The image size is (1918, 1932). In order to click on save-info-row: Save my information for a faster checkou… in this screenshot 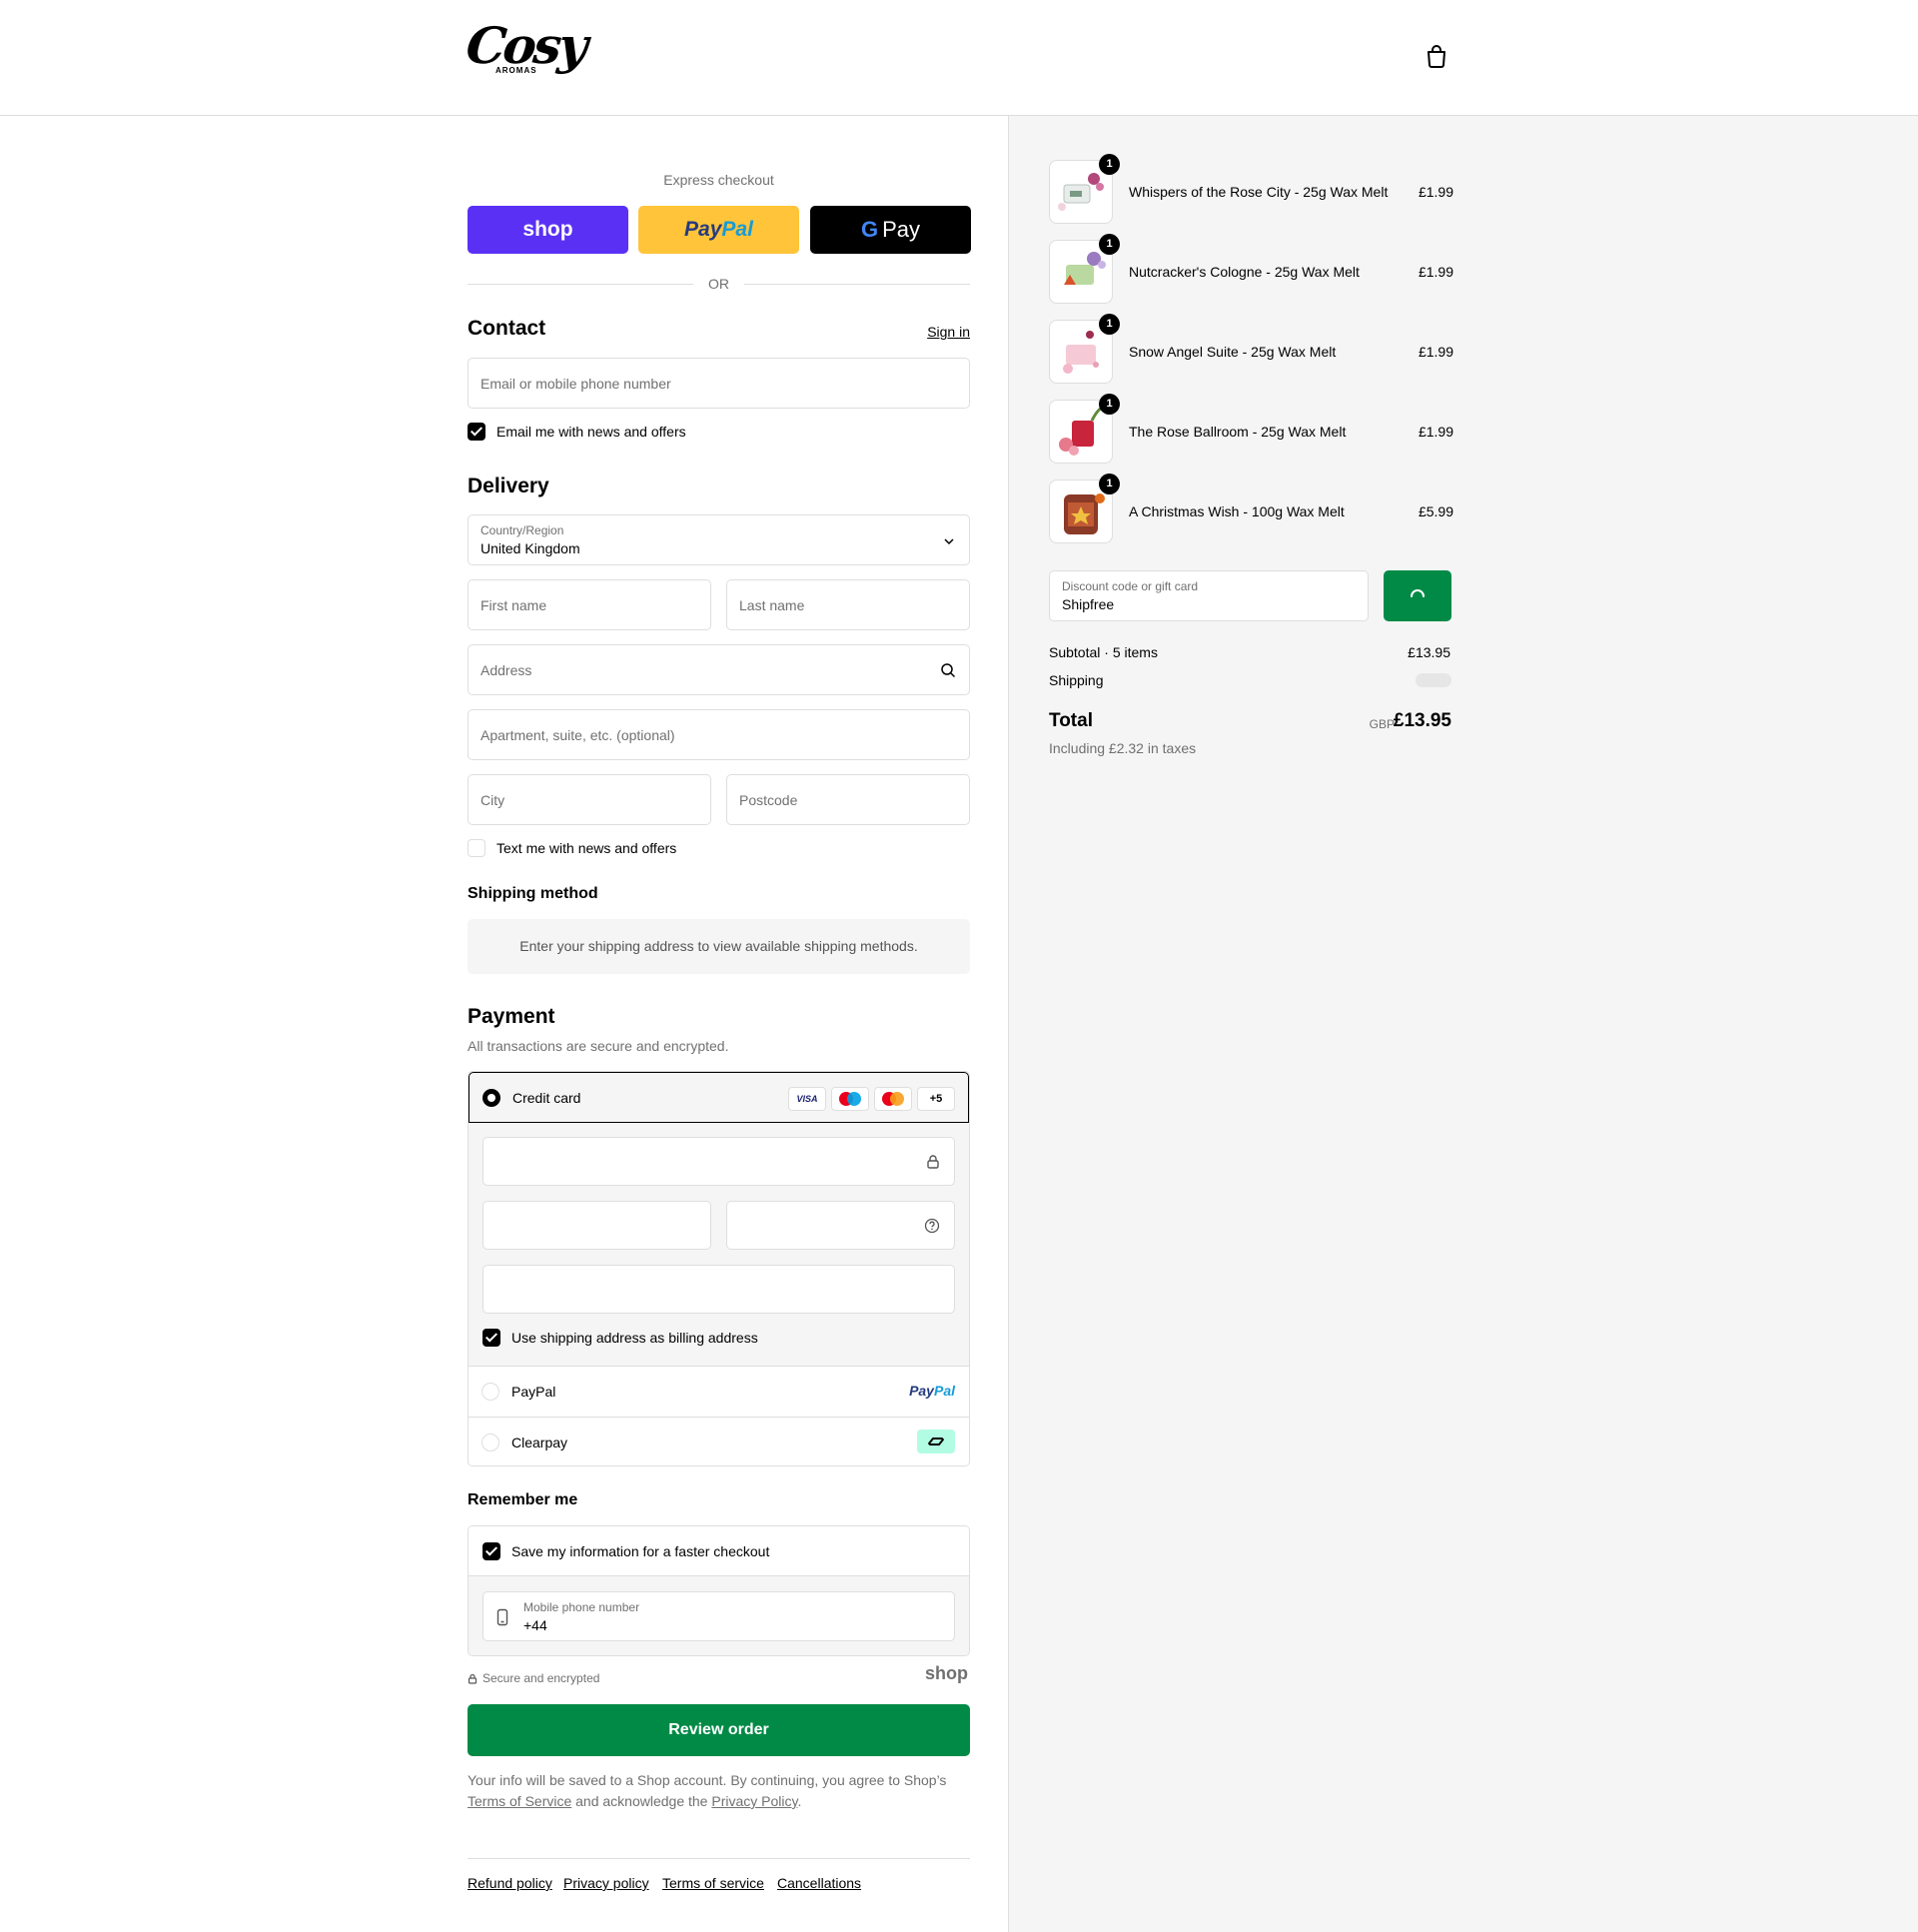, I will do `click(719, 1551)`.